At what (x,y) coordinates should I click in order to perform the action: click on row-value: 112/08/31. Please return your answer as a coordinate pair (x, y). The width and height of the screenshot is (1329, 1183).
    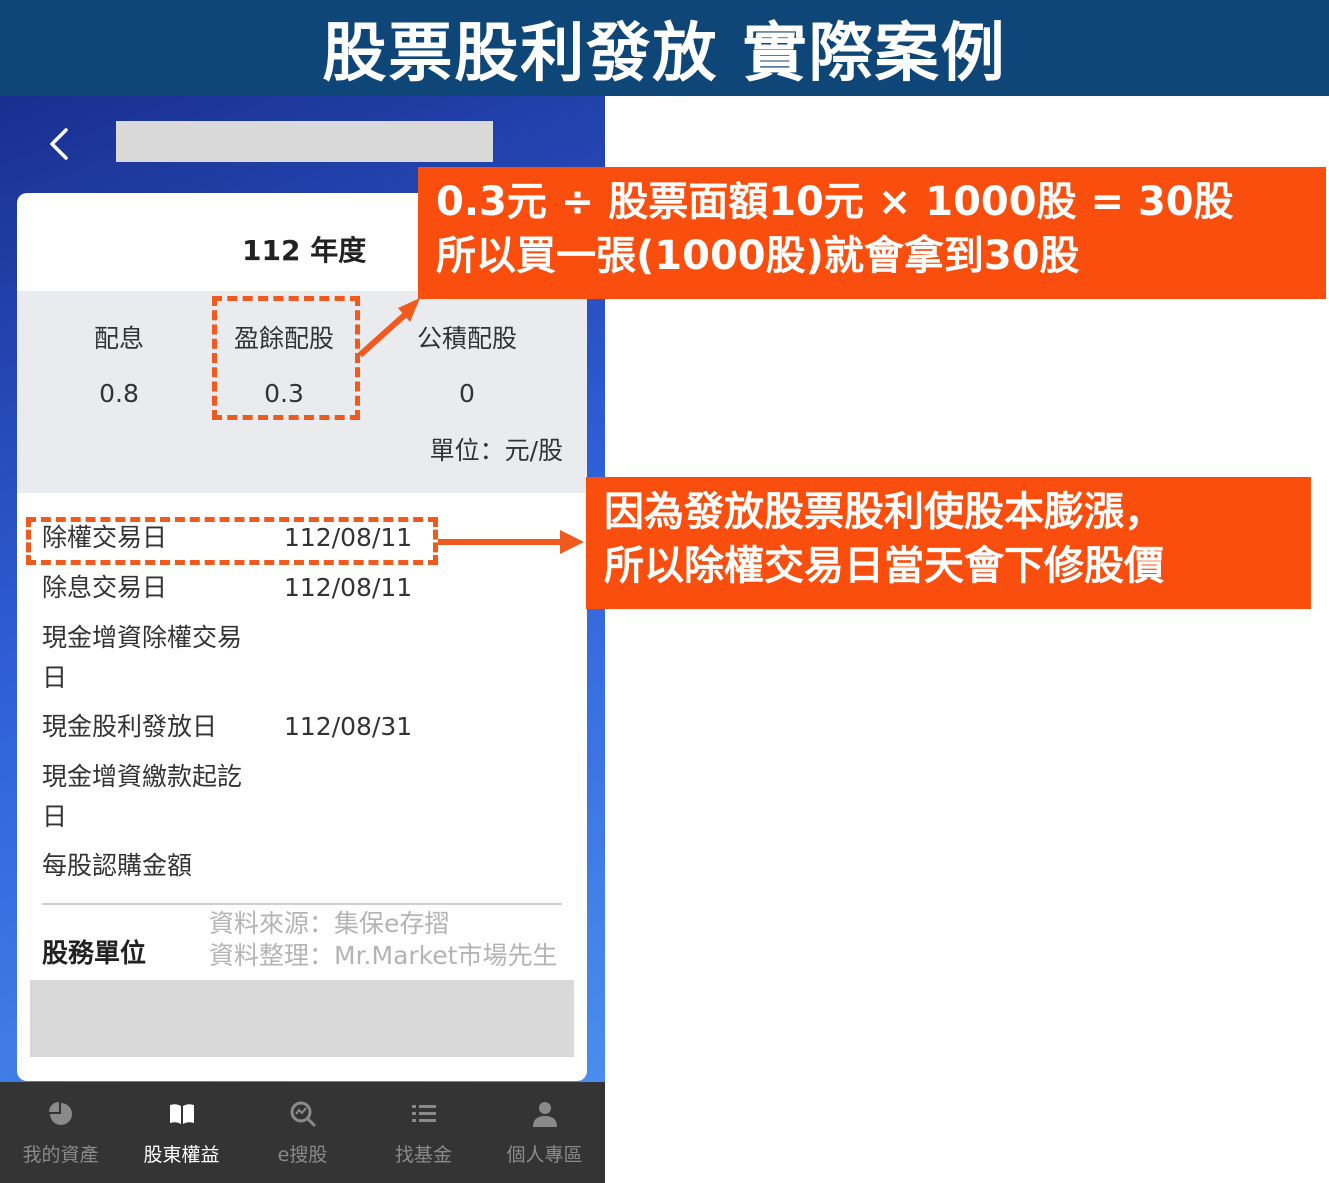
    Looking at the image, I should click on (348, 726).